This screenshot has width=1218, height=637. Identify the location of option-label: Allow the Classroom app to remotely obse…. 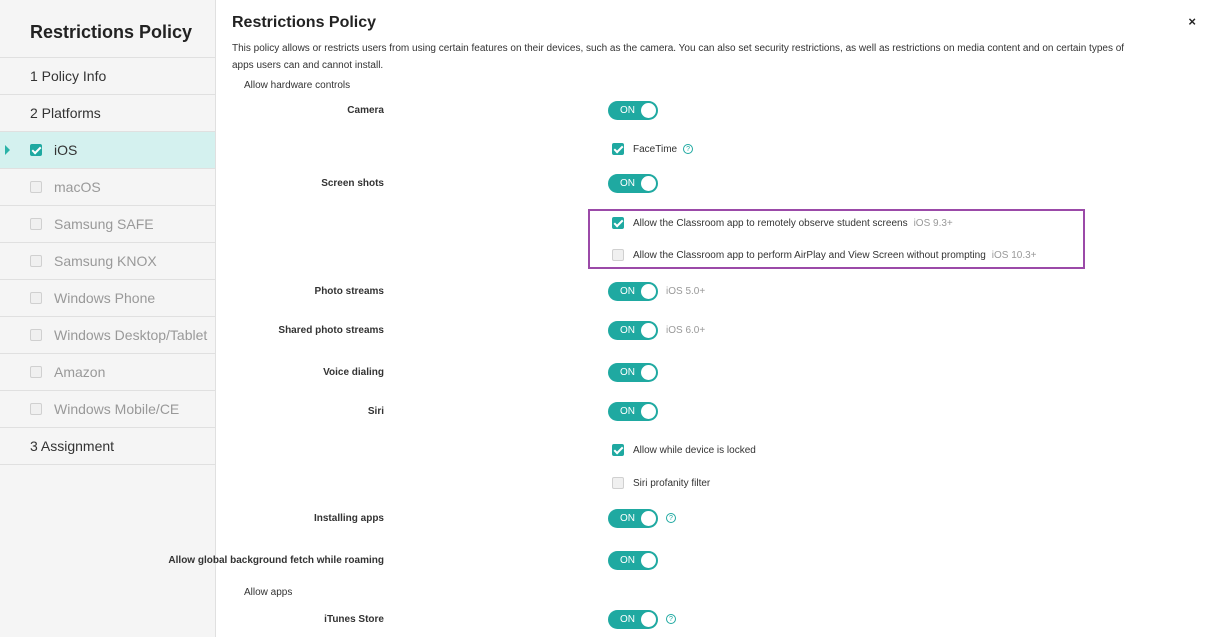
(770, 223).